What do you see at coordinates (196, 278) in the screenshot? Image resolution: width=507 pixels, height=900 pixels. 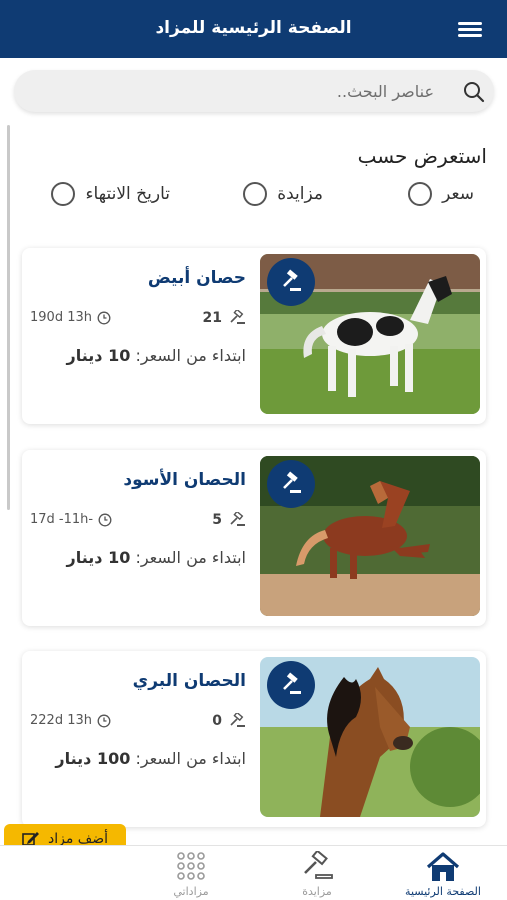 I see `auction-title: حصان أبيض` at bounding box center [196, 278].